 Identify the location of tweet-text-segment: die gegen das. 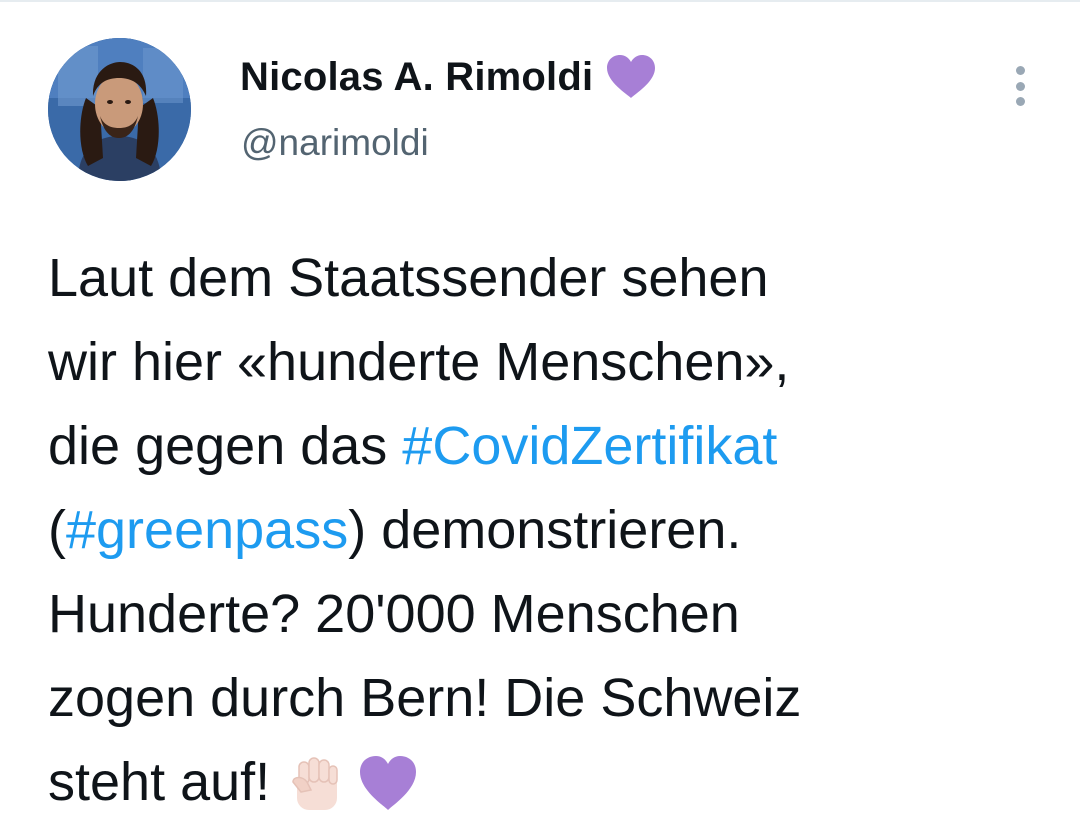
(225, 446).